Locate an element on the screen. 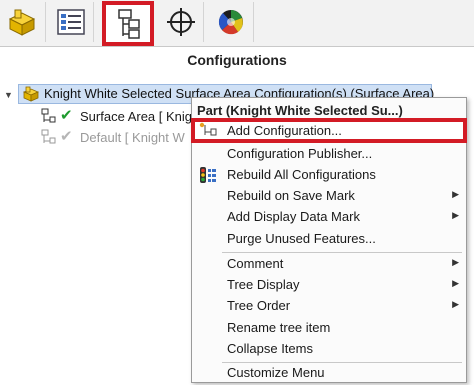 The image size is (474, 385). property-manager-tab-icon is located at coordinates (70, 22).